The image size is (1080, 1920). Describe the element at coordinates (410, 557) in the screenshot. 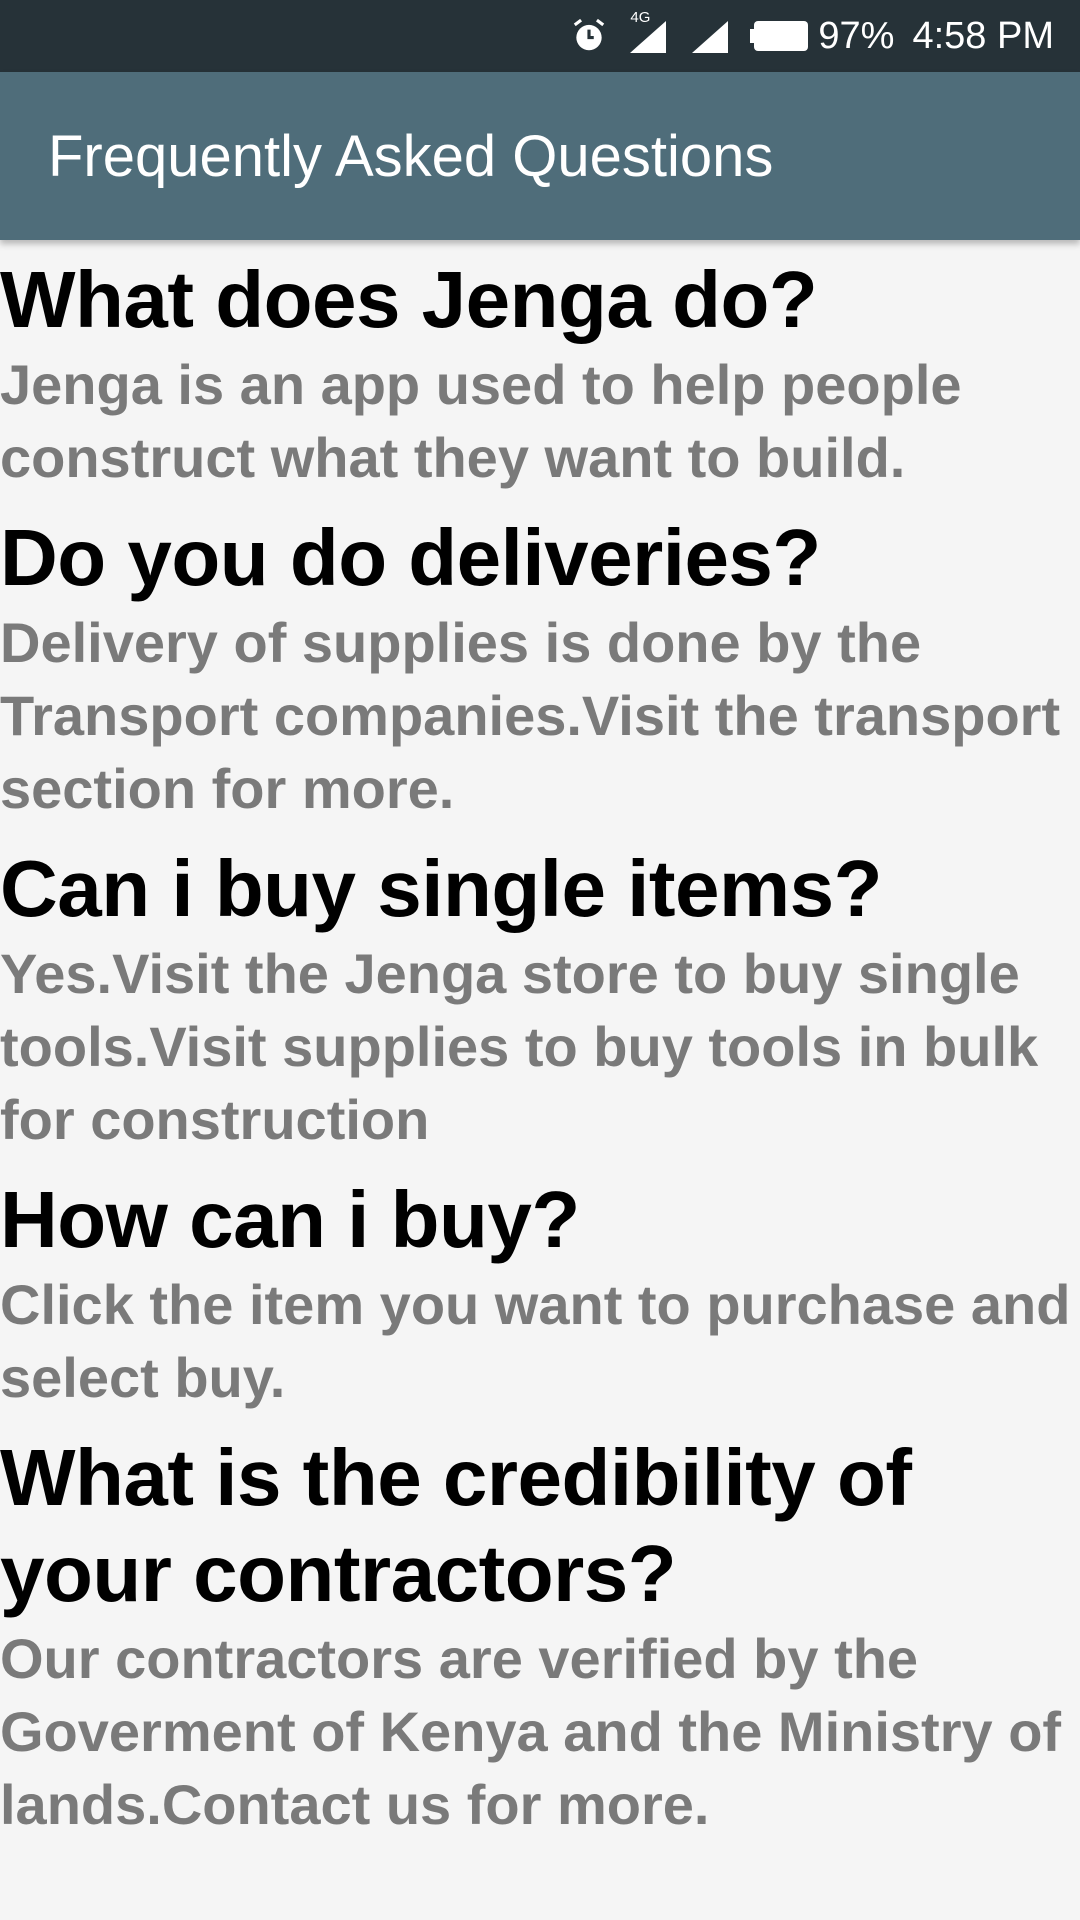

I see `faq-question: Do you do deliveries?` at that location.